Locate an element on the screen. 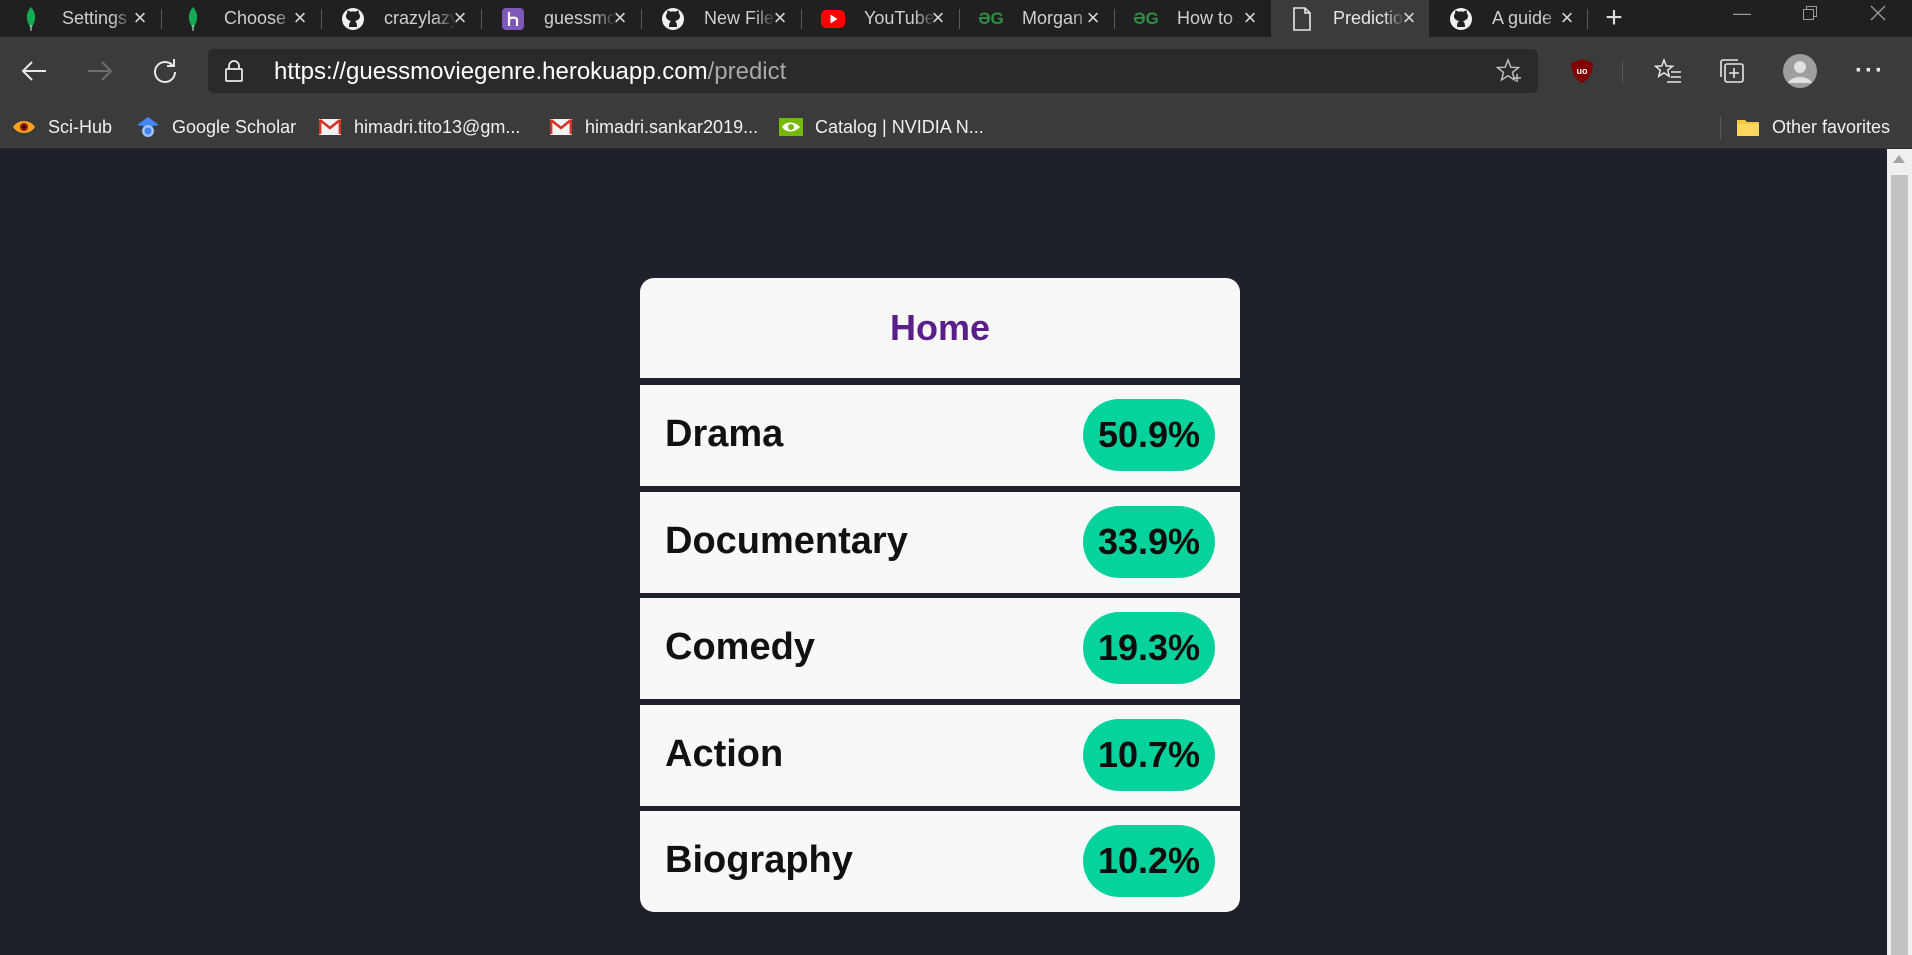 This screenshot has height=955, width=1912. favorite-label: Sci-Hub is located at coordinates (80, 126).